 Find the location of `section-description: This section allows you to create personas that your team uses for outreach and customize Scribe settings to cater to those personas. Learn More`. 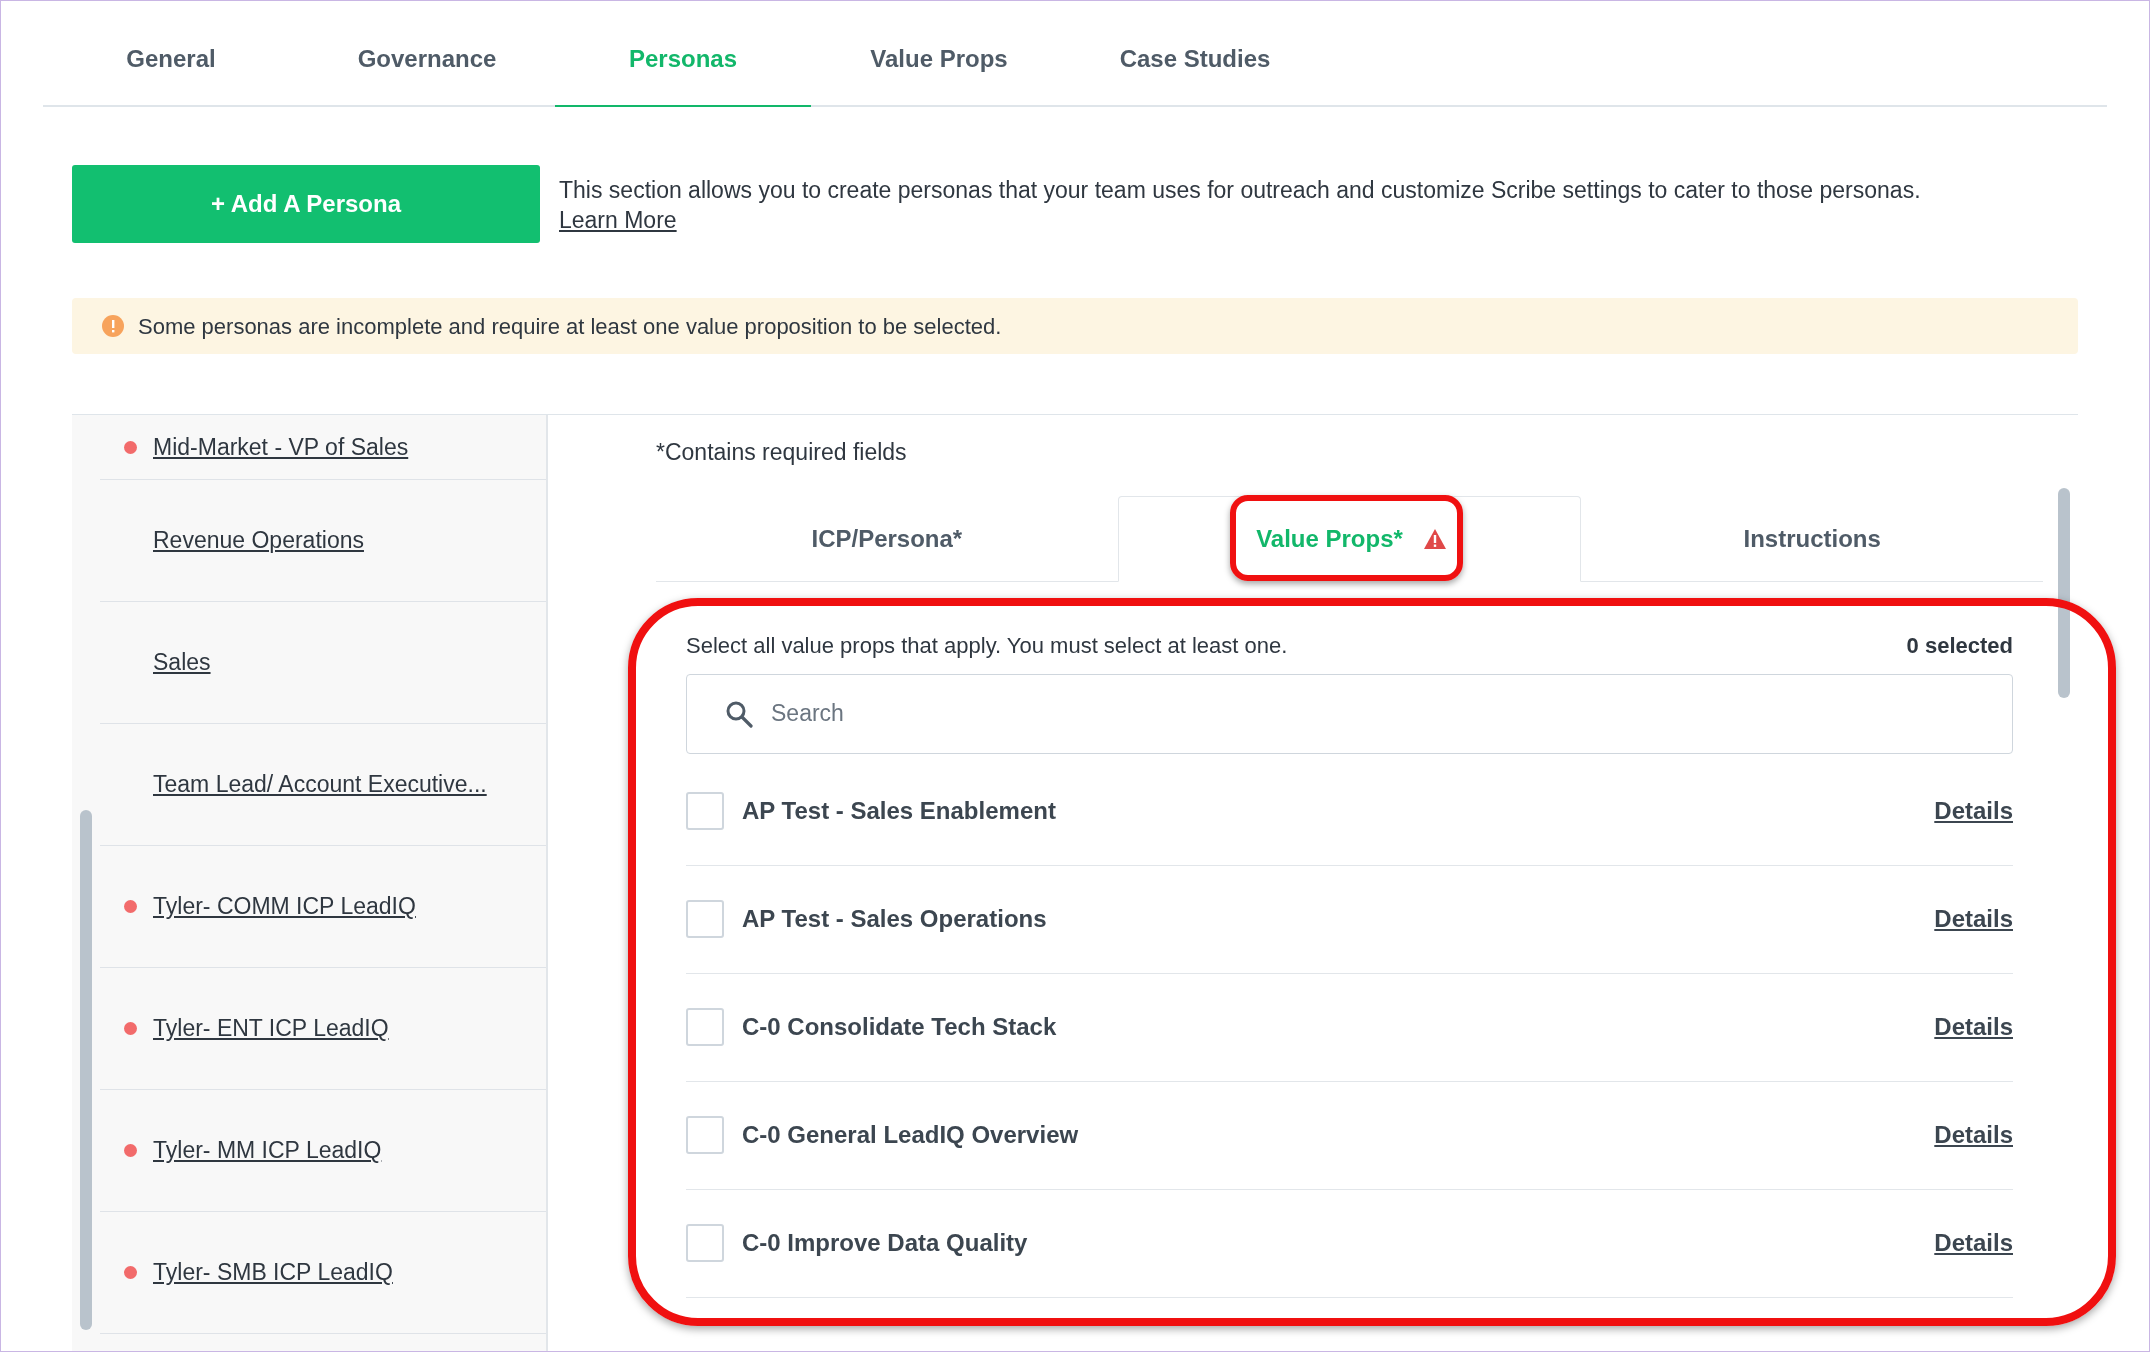

section-description: This section allows you to create personas that your team uses for outreach and customize Scribe settings to cater to those personas. Learn More is located at coordinates (1240, 205).